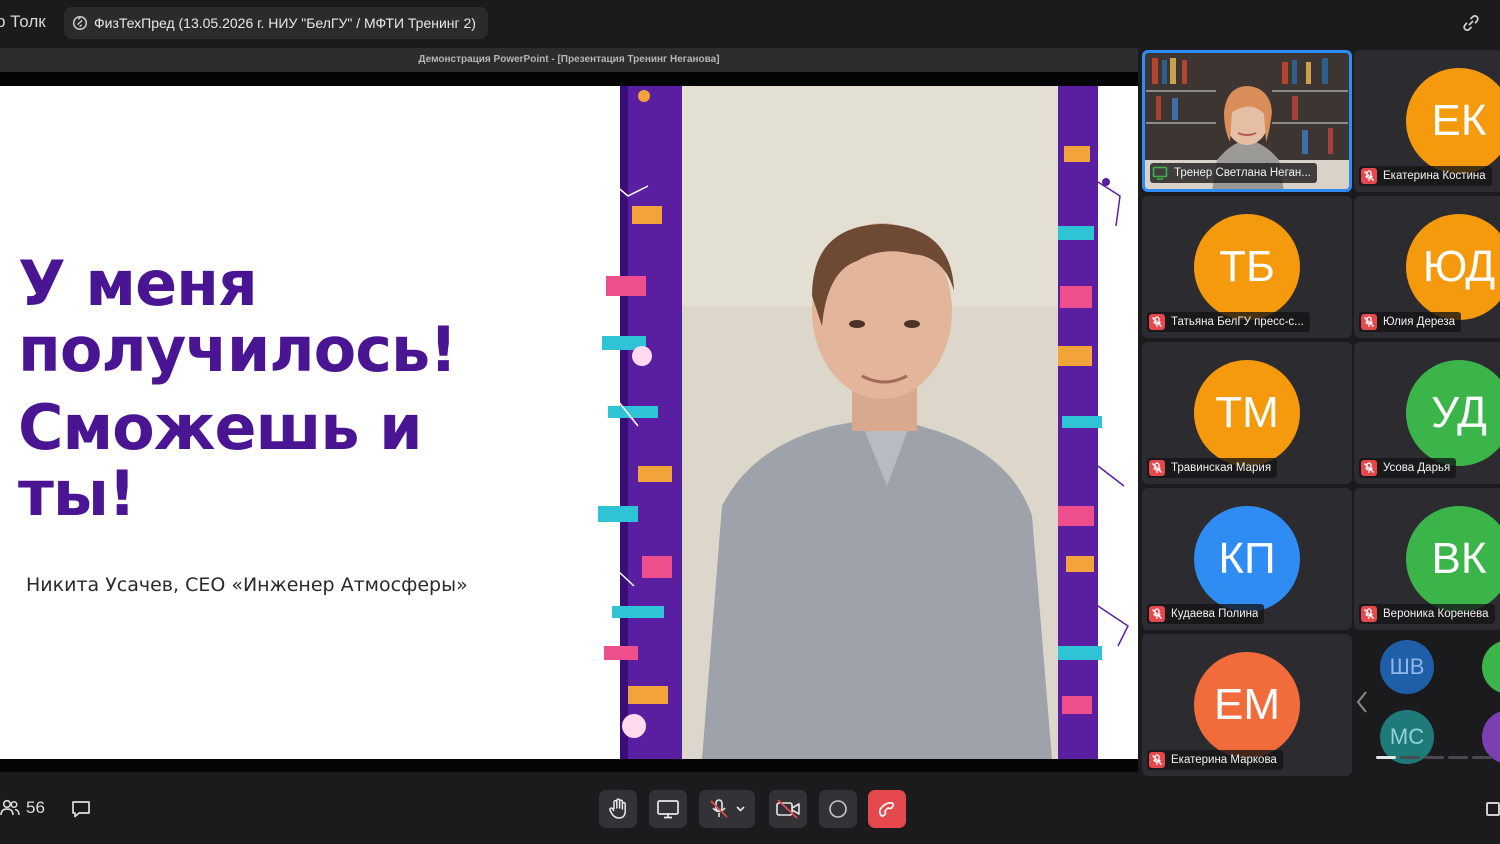  I want to click on slide-illustration-right, so click(1093, 422).